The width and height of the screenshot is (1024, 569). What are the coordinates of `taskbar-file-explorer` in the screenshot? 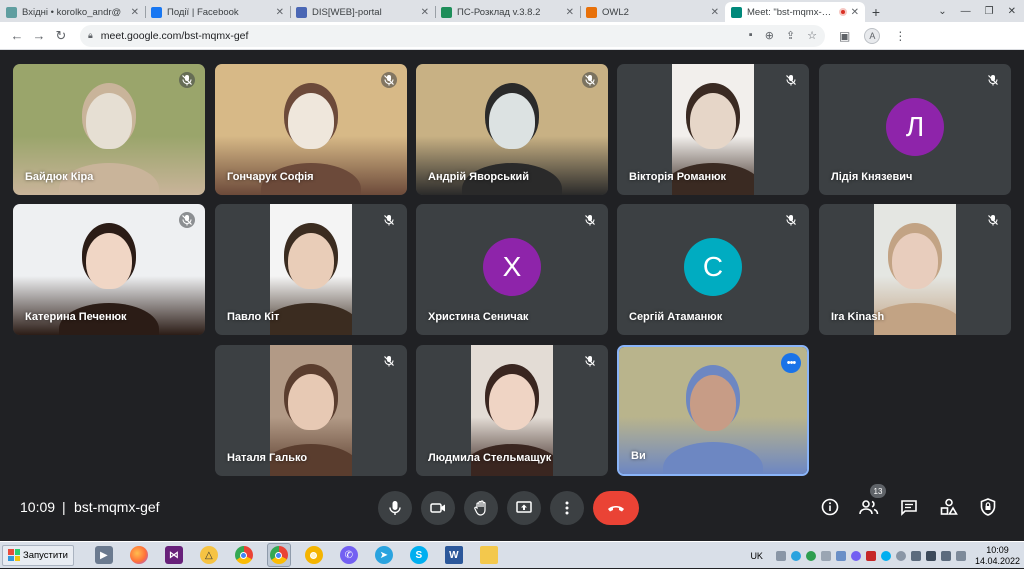 It's located at (489, 555).